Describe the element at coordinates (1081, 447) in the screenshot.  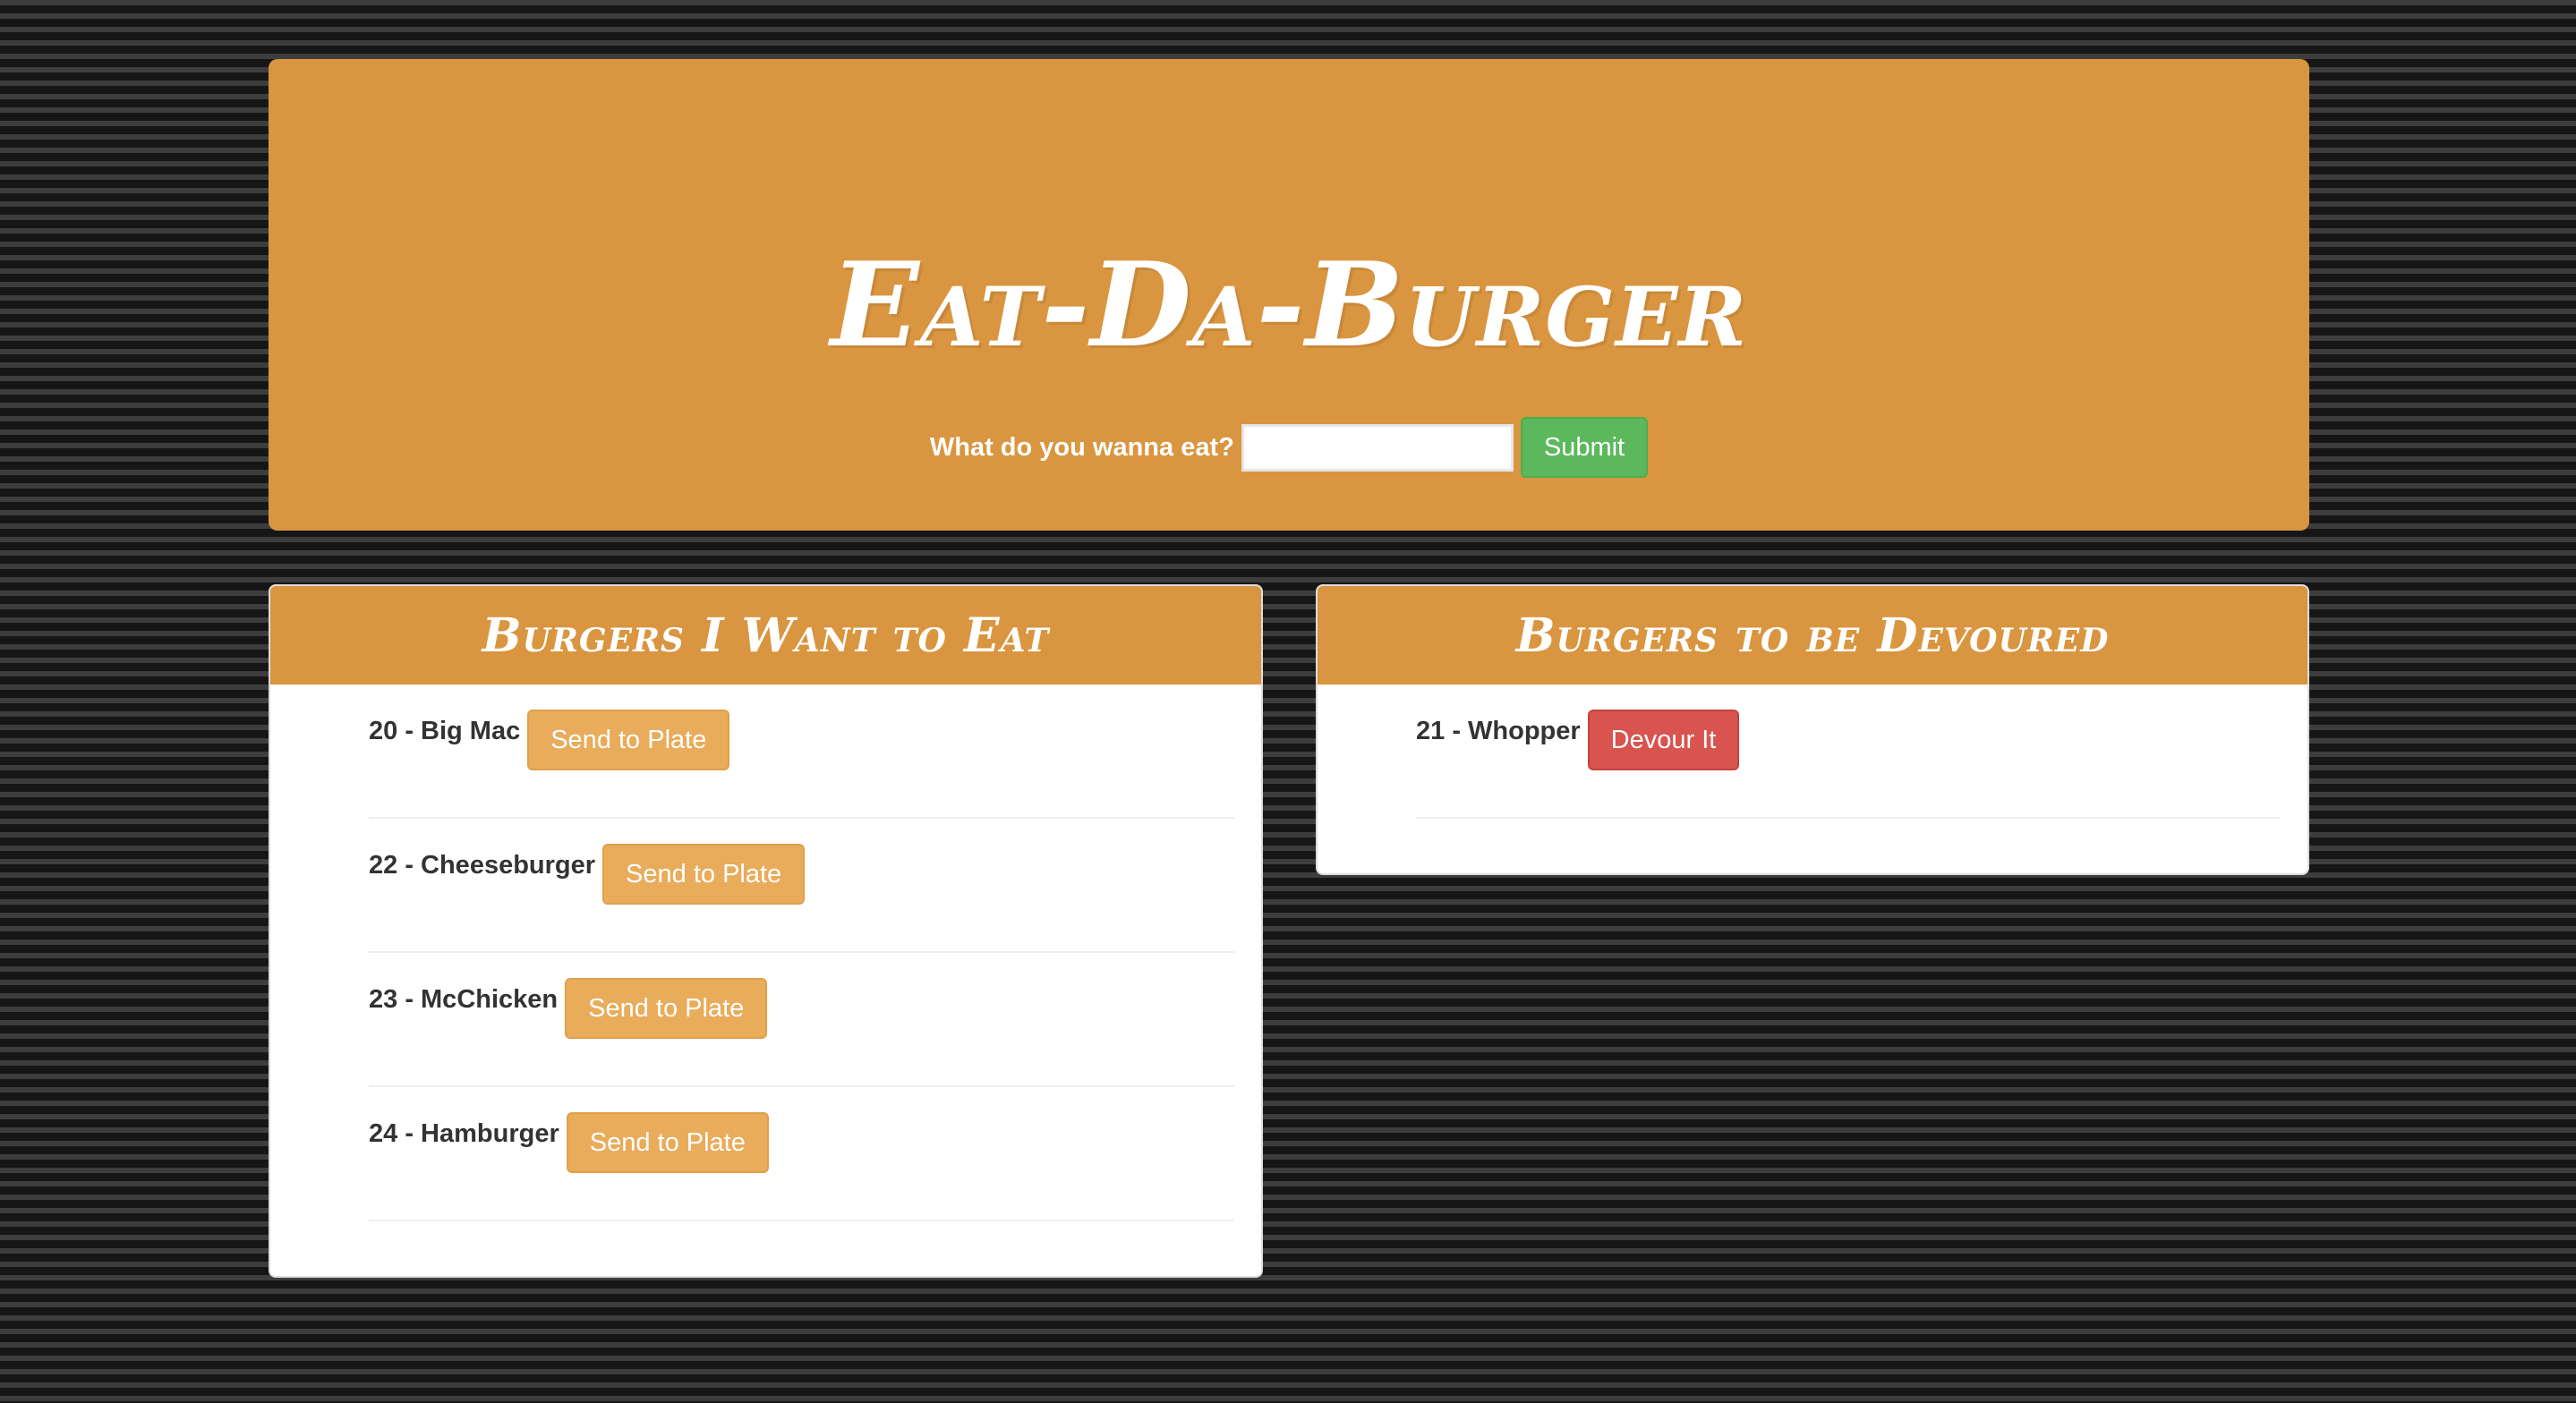
I see `burger-input-label: What do you wanna eat?` at that location.